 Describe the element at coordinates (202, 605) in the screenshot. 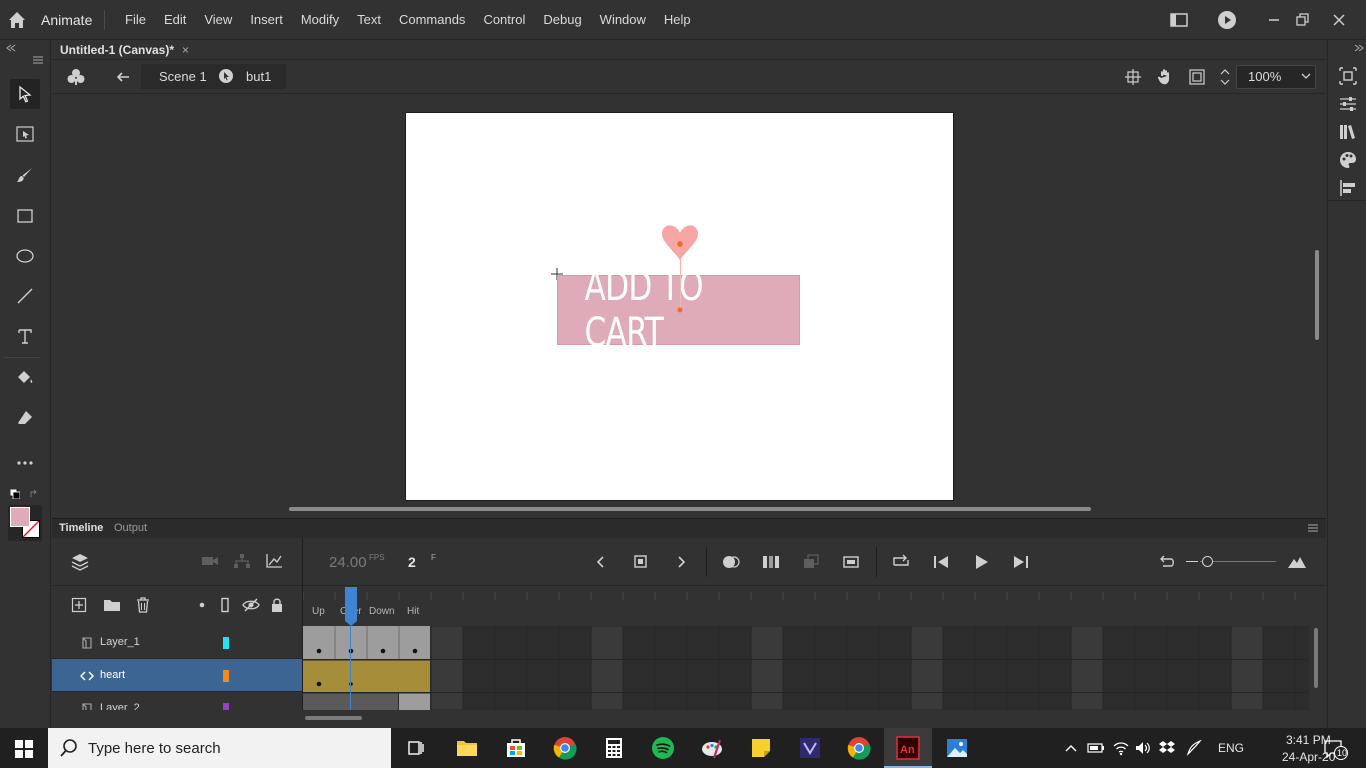

I see `highlight-layers-icon` at that location.